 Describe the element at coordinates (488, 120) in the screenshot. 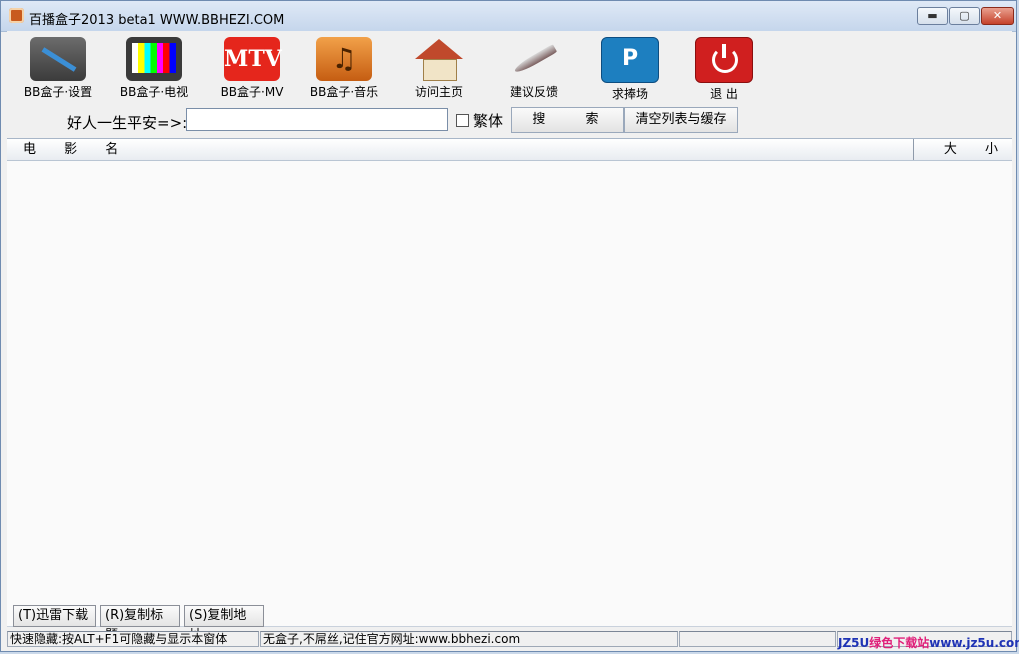

I see `traditional-checkbox-label: 繁体` at that location.